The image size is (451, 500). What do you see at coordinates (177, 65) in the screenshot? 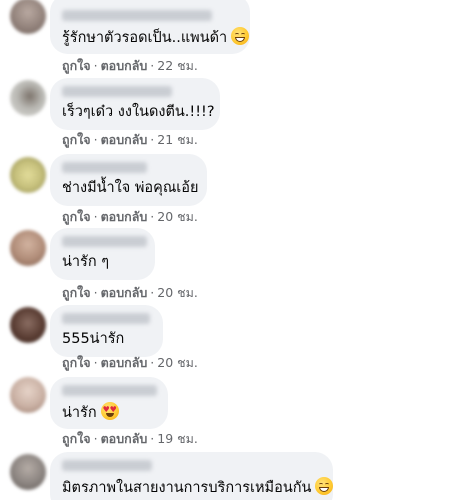
I see `timestamp: 22 ชม.` at bounding box center [177, 65].